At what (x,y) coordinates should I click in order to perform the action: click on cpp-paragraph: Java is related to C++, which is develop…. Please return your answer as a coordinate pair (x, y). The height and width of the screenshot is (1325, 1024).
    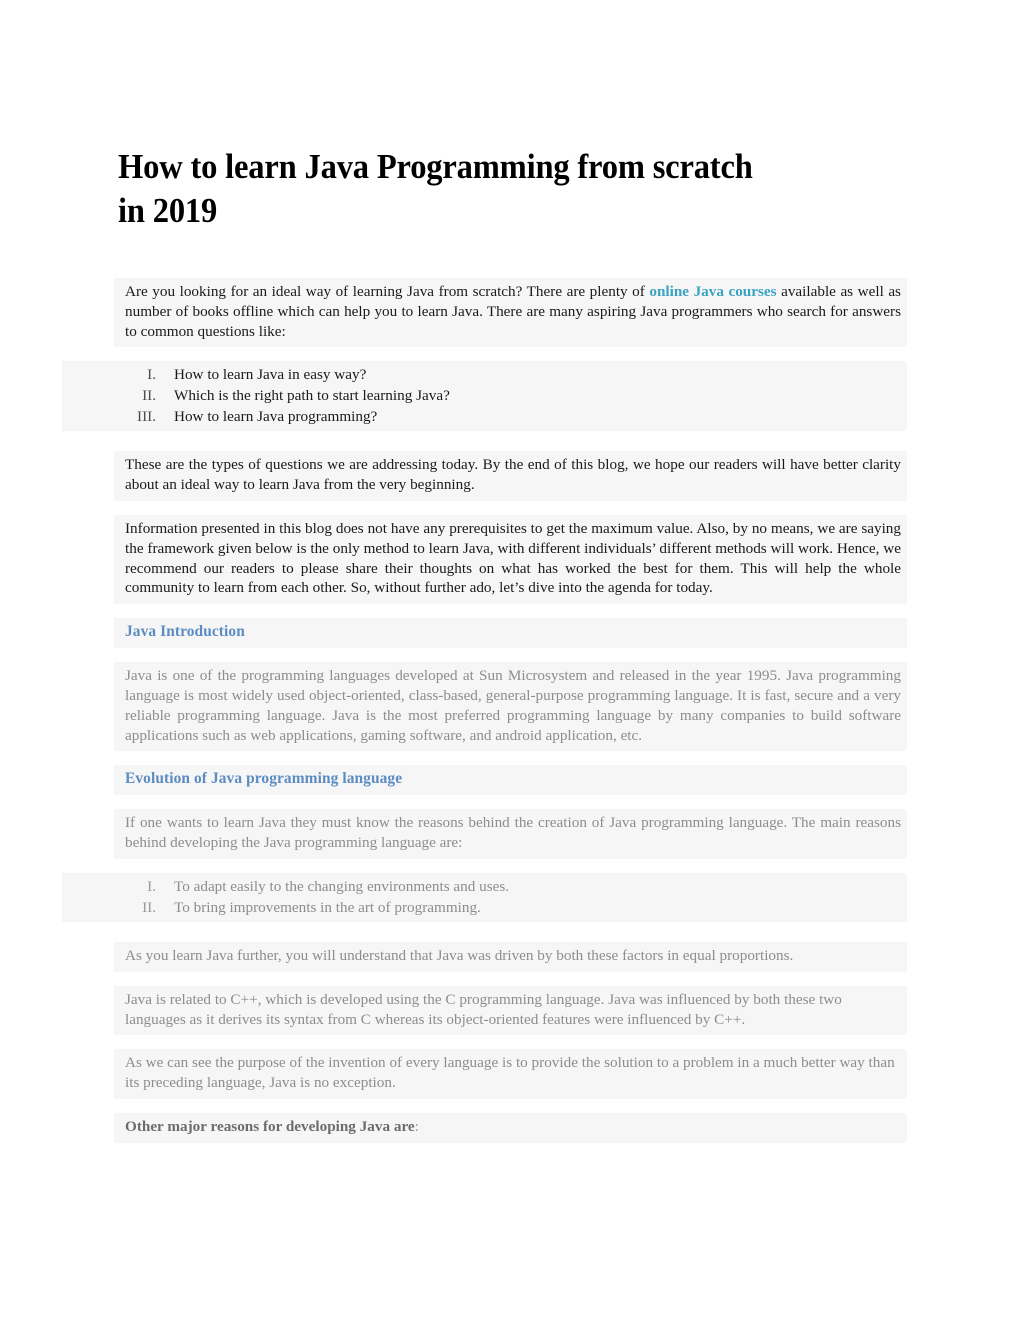
    Looking at the image, I should click on (483, 1009).